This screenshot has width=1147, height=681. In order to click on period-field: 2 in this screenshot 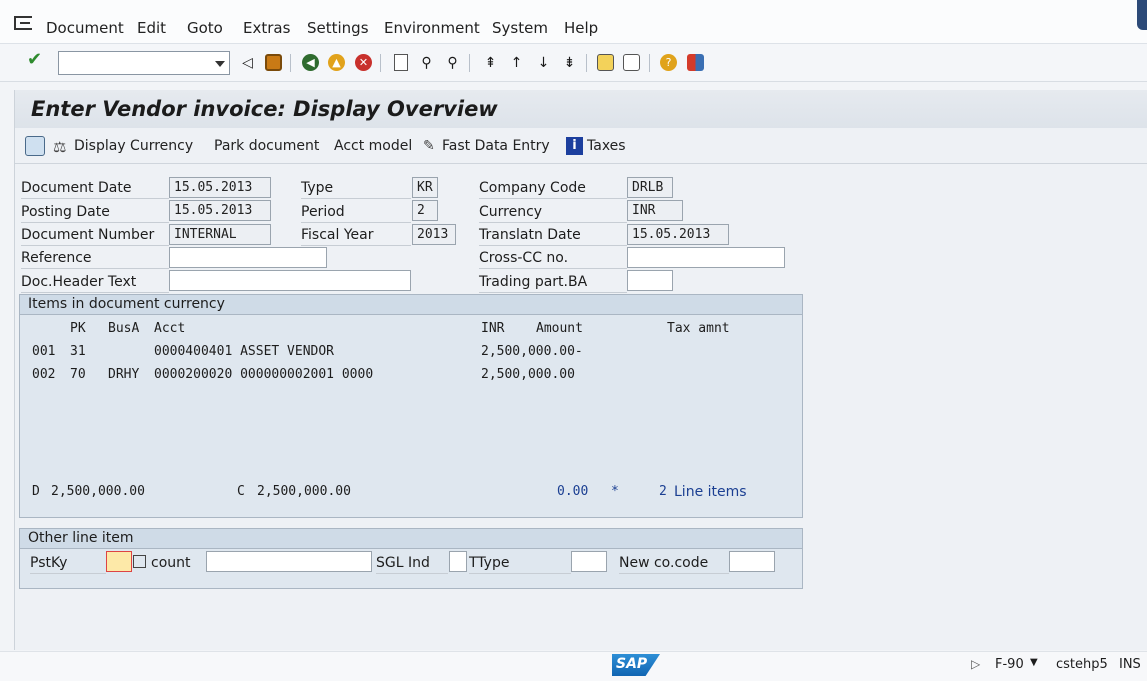, I will do `click(425, 210)`.